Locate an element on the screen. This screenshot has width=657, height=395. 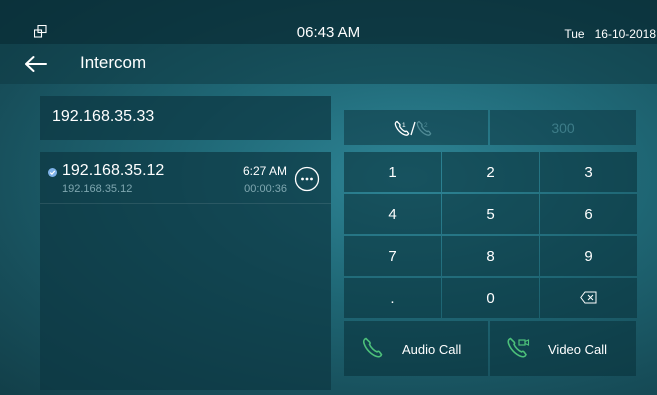
history-duration: 00:00:36 is located at coordinates (265, 189).